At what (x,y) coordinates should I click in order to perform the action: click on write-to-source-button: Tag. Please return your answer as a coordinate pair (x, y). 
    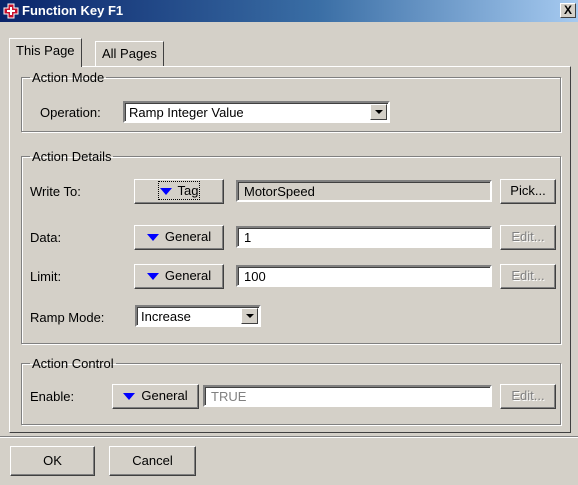
    Looking at the image, I should click on (179, 191).